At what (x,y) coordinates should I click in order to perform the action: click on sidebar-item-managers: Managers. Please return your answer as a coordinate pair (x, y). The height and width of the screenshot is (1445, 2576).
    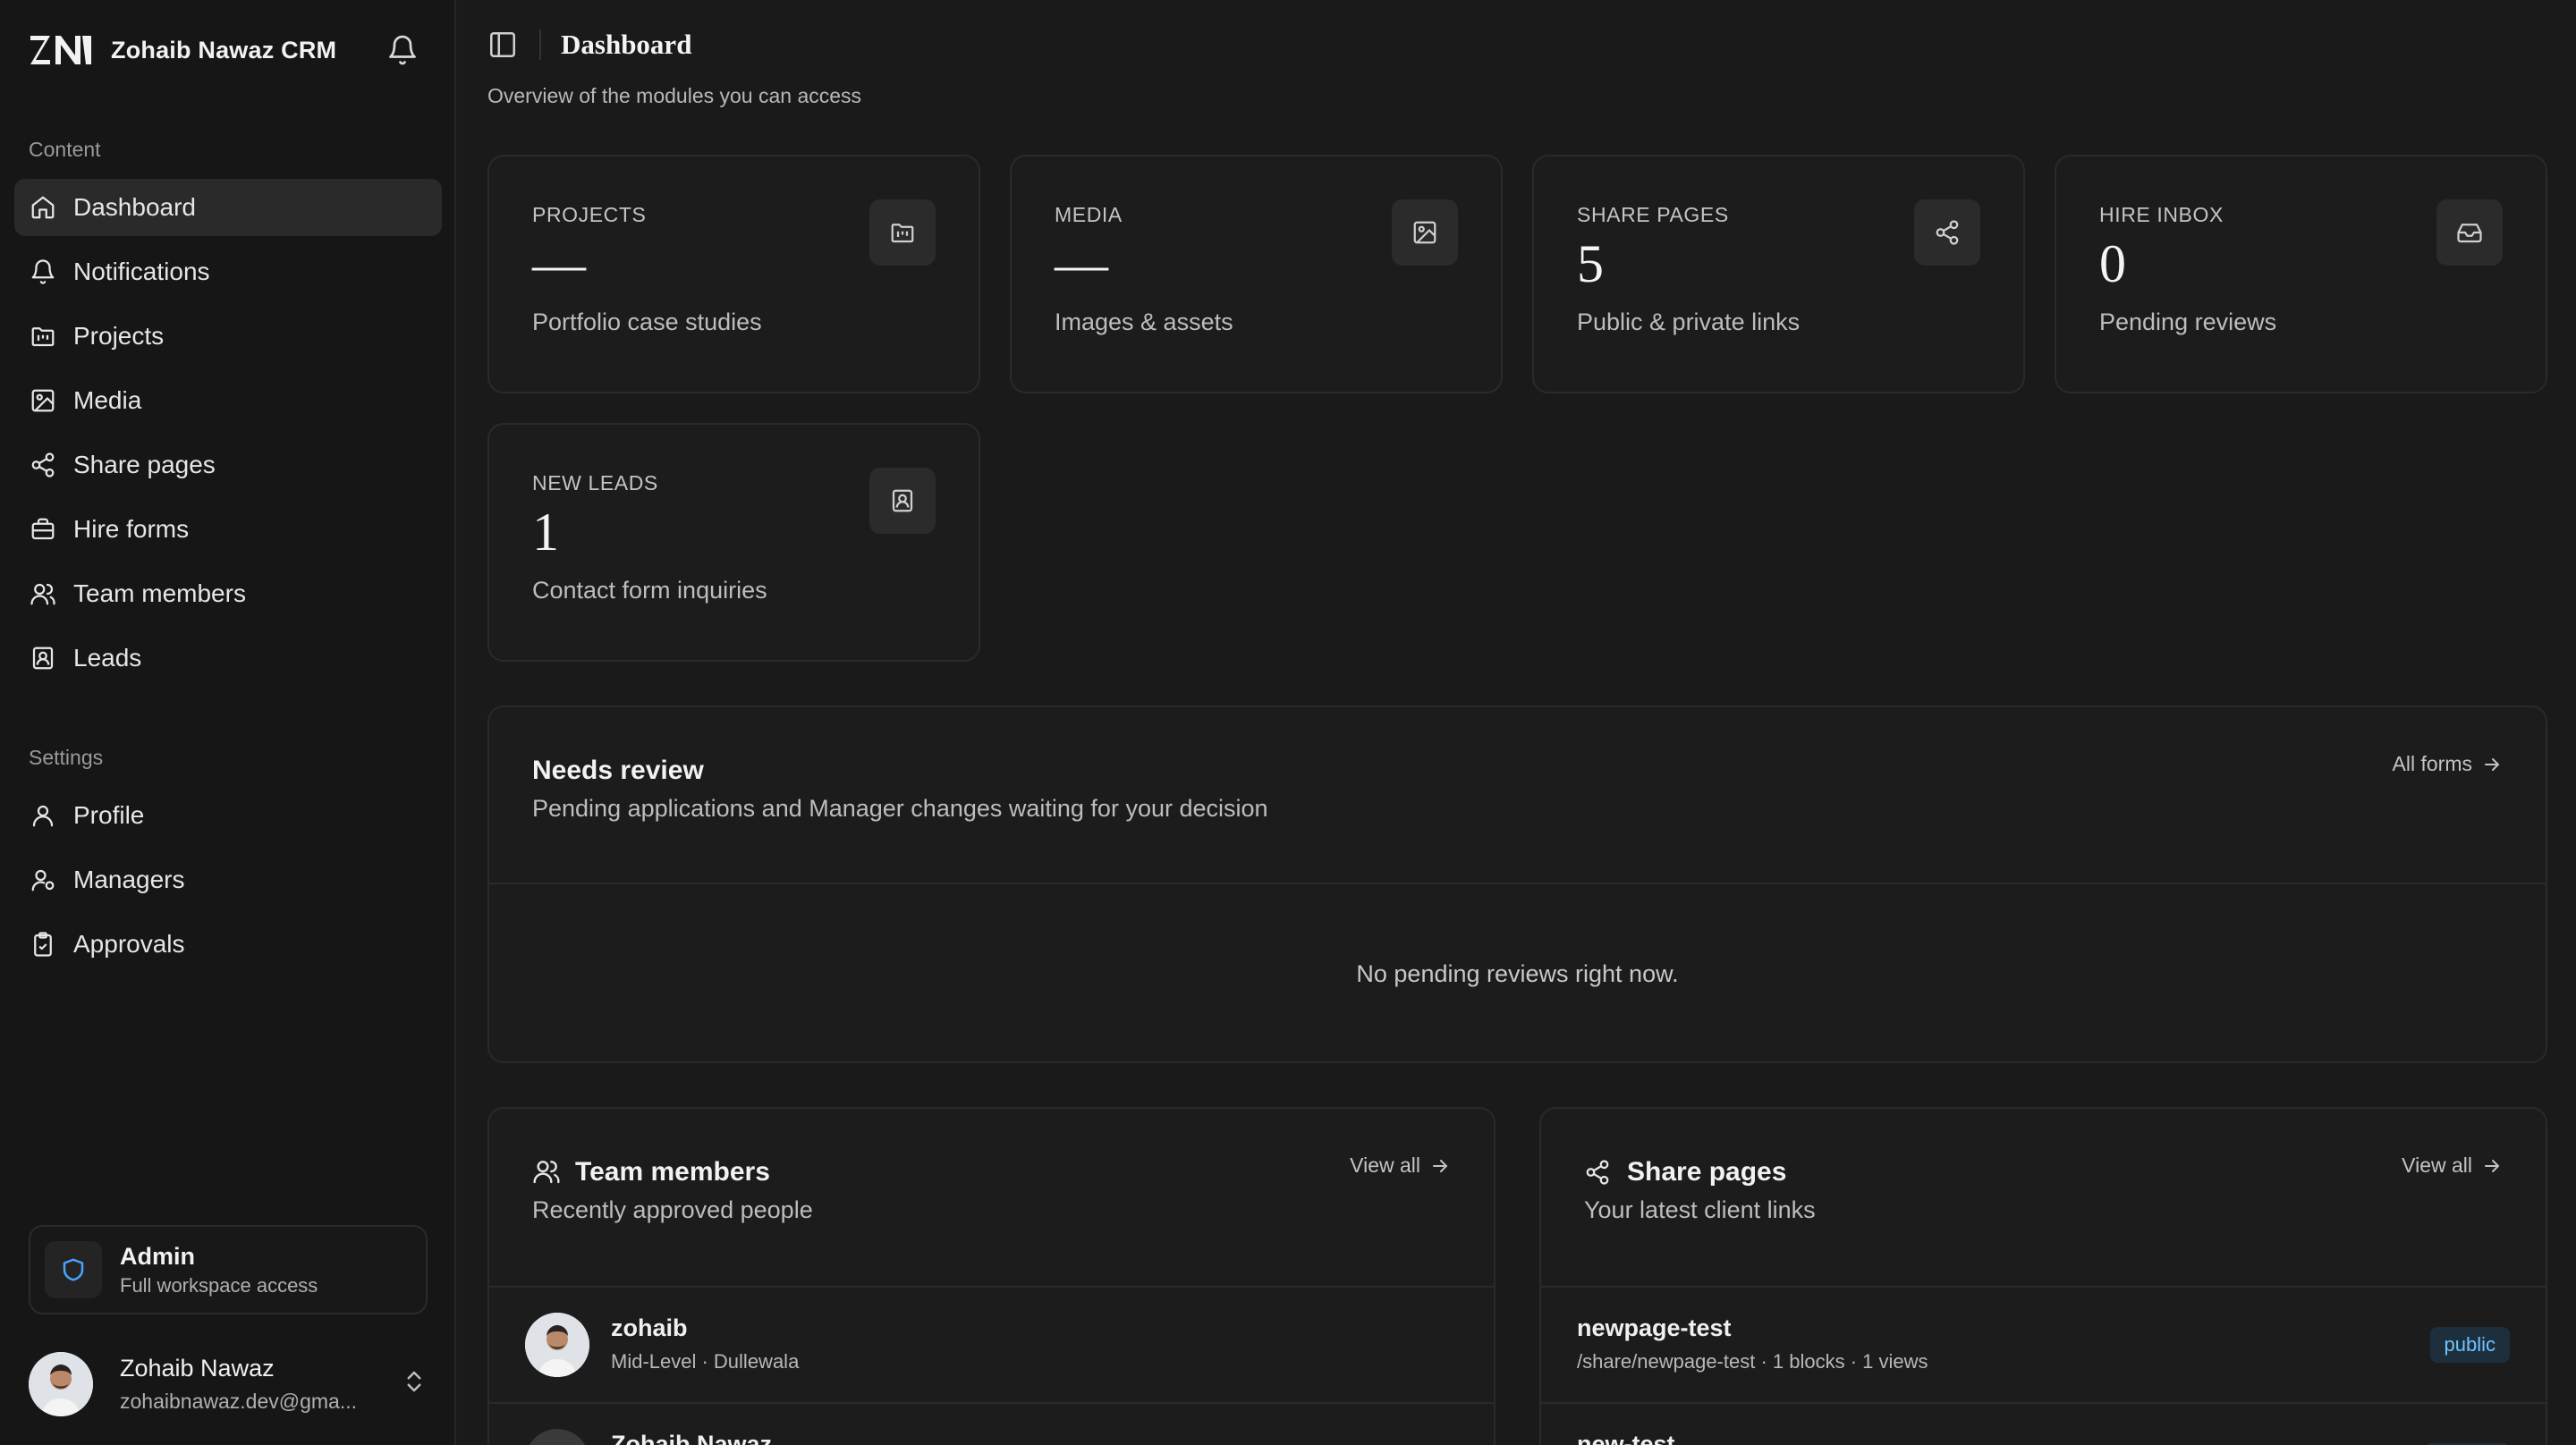
    Looking at the image, I should click on (228, 879).